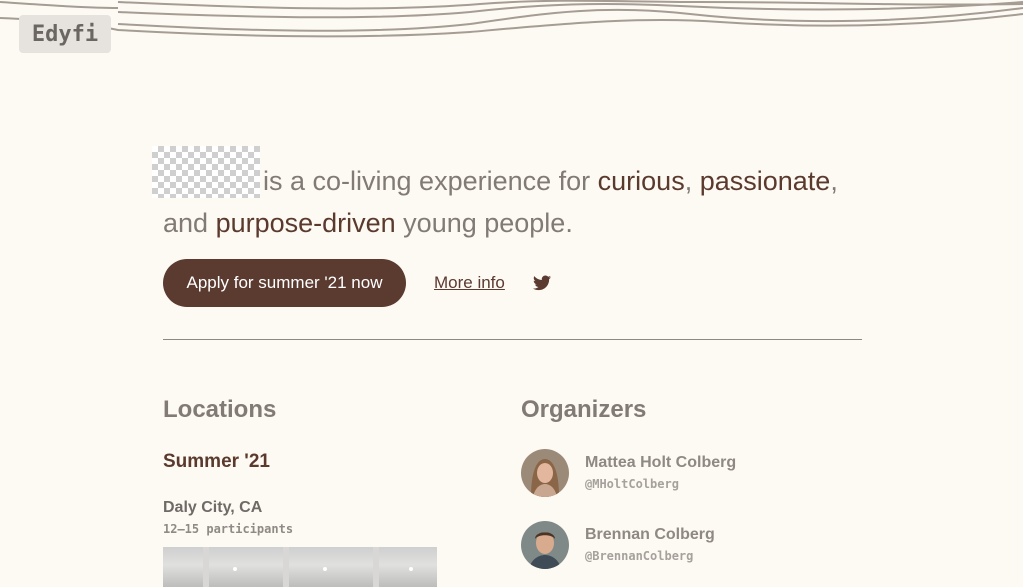 The image size is (1023, 587). Describe the element at coordinates (671, 545) in the screenshot. I see `organizer-card: Brennan Colberg @BrennanColberg` at that location.